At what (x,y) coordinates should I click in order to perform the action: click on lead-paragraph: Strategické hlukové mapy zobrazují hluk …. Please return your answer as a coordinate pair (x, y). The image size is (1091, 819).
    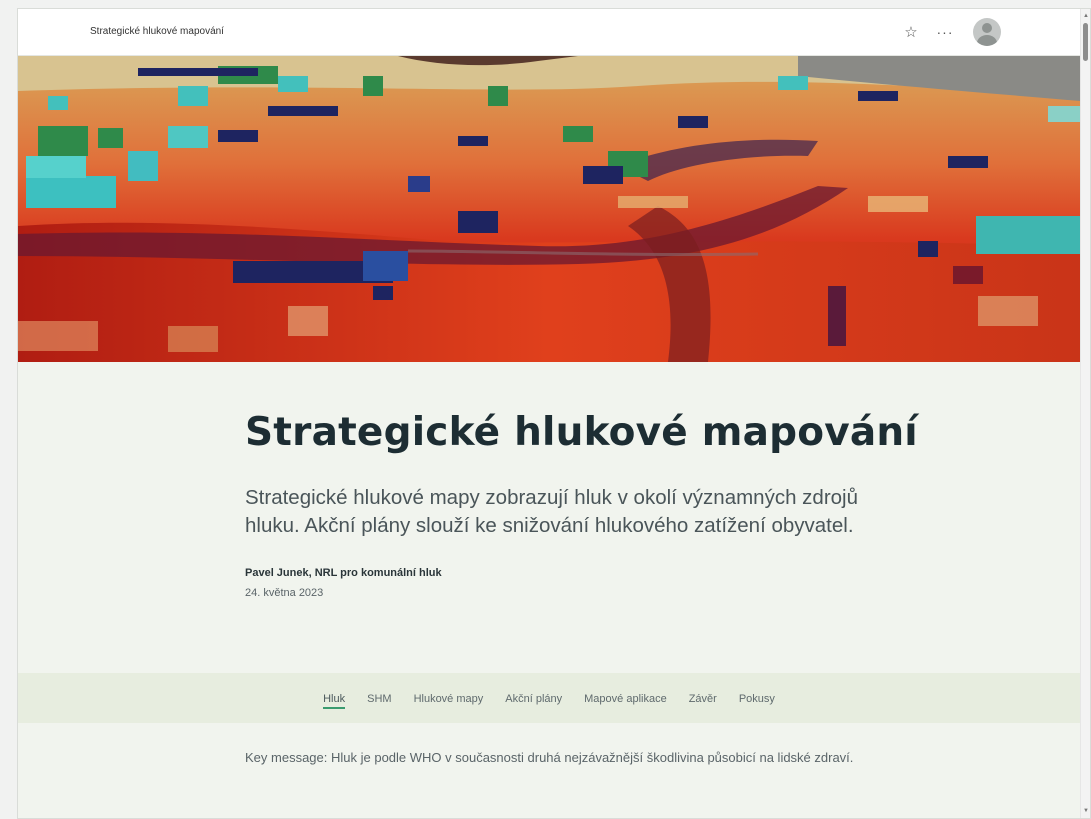
    Looking at the image, I should click on (552, 511).